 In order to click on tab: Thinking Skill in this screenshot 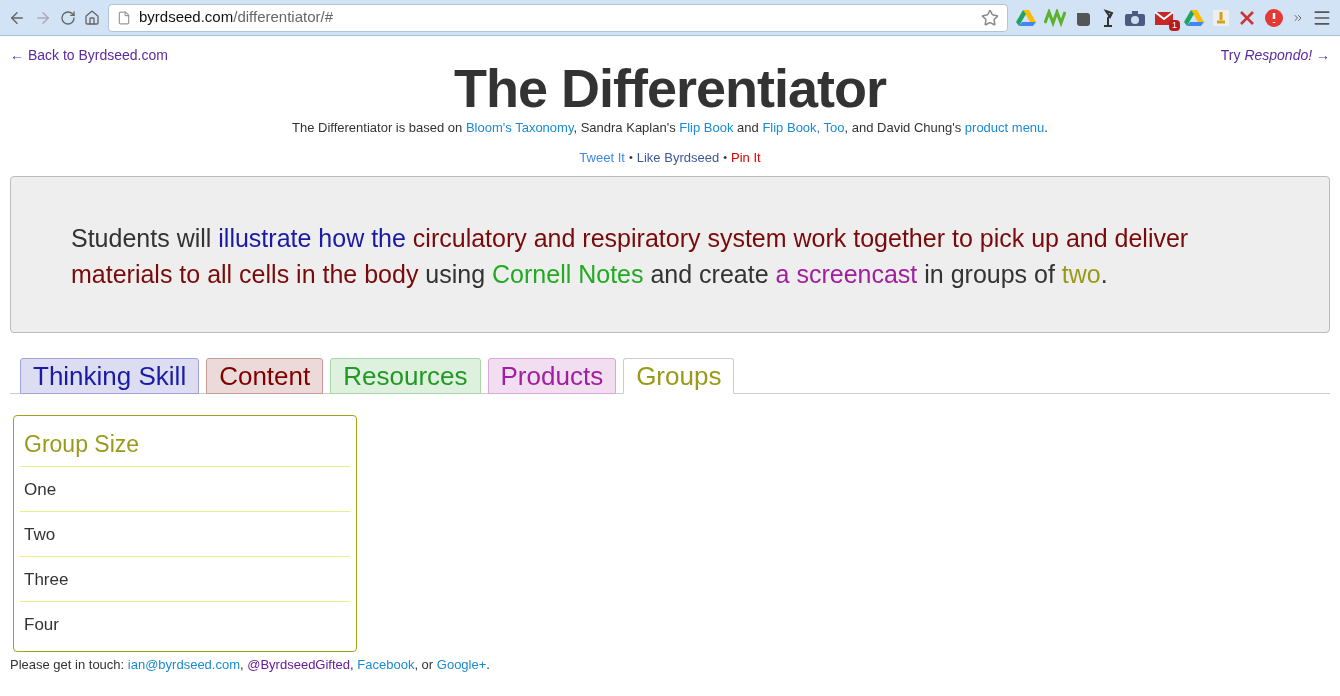, I will do `click(110, 376)`.